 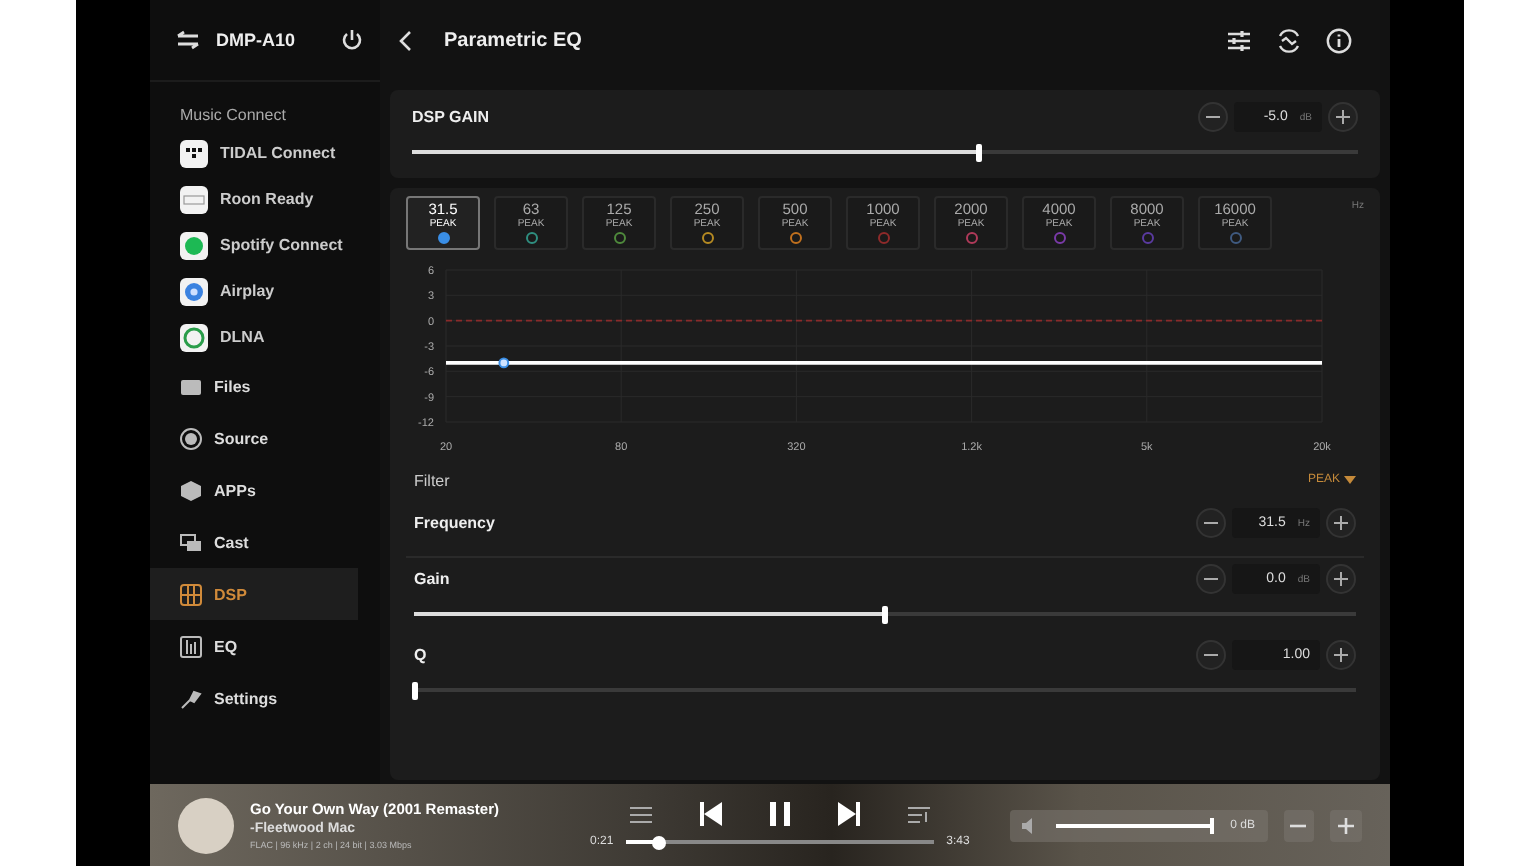 I want to click on sidebar-item: TIDAL Connect, so click(x=265, y=153).